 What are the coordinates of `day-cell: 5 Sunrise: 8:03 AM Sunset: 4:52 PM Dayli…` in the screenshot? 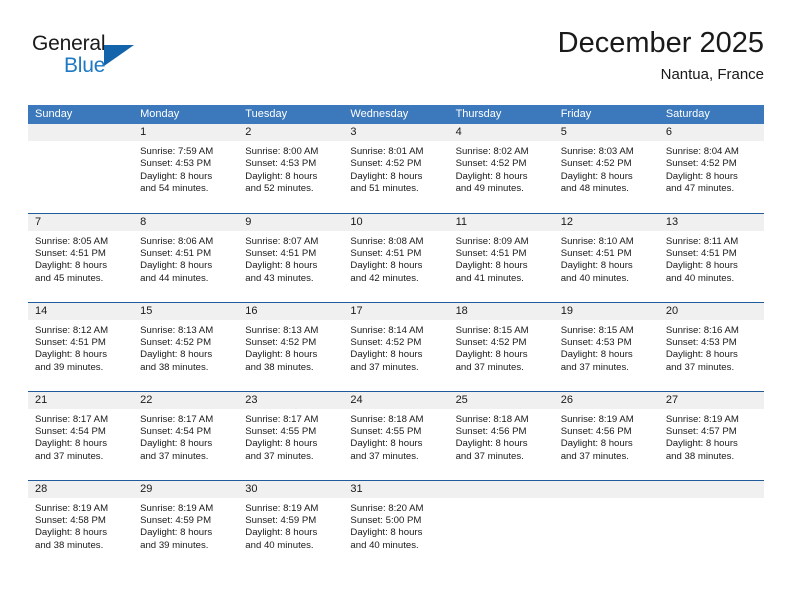 It's located at (606, 168).